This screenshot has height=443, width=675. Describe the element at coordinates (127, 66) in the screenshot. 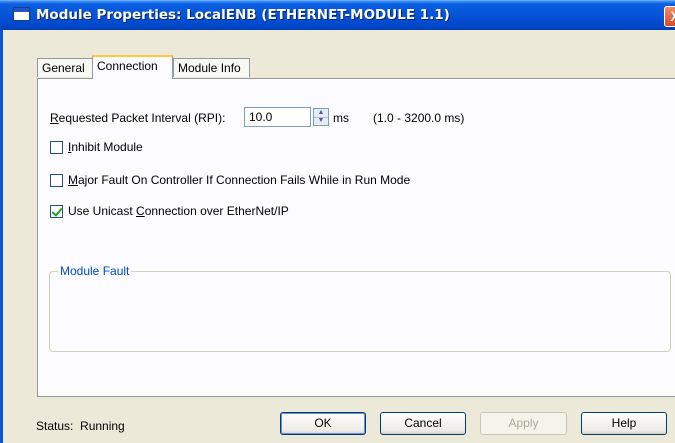

I see `tab-connection-label: Connection` at that location.